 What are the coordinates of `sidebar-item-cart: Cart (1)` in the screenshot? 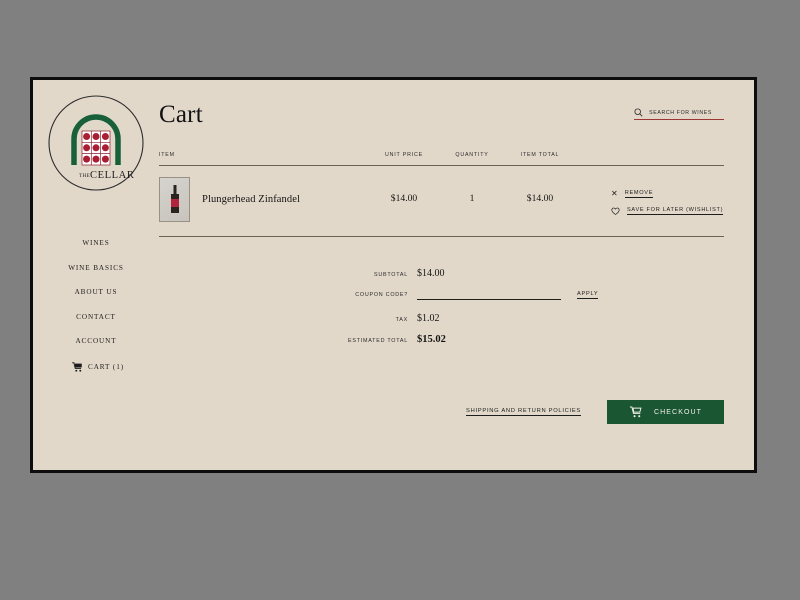 It's located at (96, 366).